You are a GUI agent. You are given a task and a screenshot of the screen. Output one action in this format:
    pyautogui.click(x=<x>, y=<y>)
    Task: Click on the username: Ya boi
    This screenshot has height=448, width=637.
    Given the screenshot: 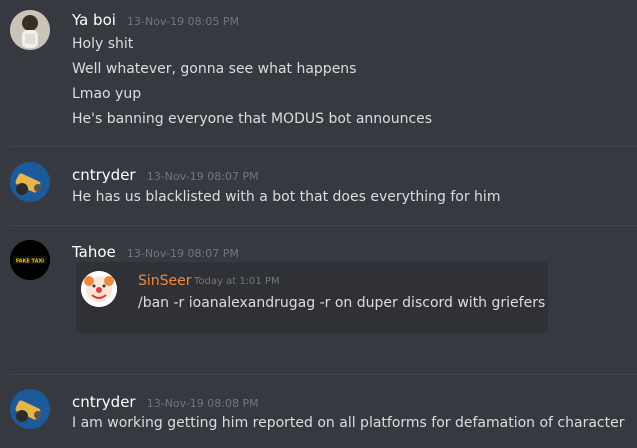 What is the action you would take?
    pyautogui.click(x=94, y=20)
    